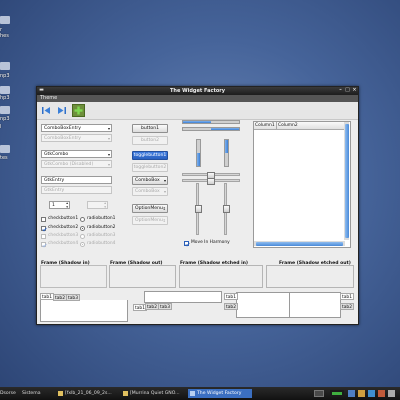  Describe the element at coordinates (43, 219) in the screenshot. I see `checkbutton1` at that location.